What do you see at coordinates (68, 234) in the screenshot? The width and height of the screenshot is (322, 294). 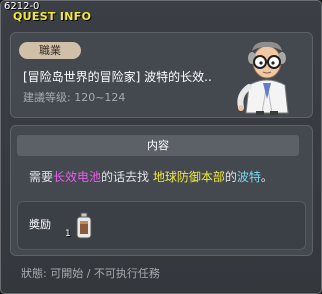 I see `reward-count: 1` at bounding box center [68, 234].